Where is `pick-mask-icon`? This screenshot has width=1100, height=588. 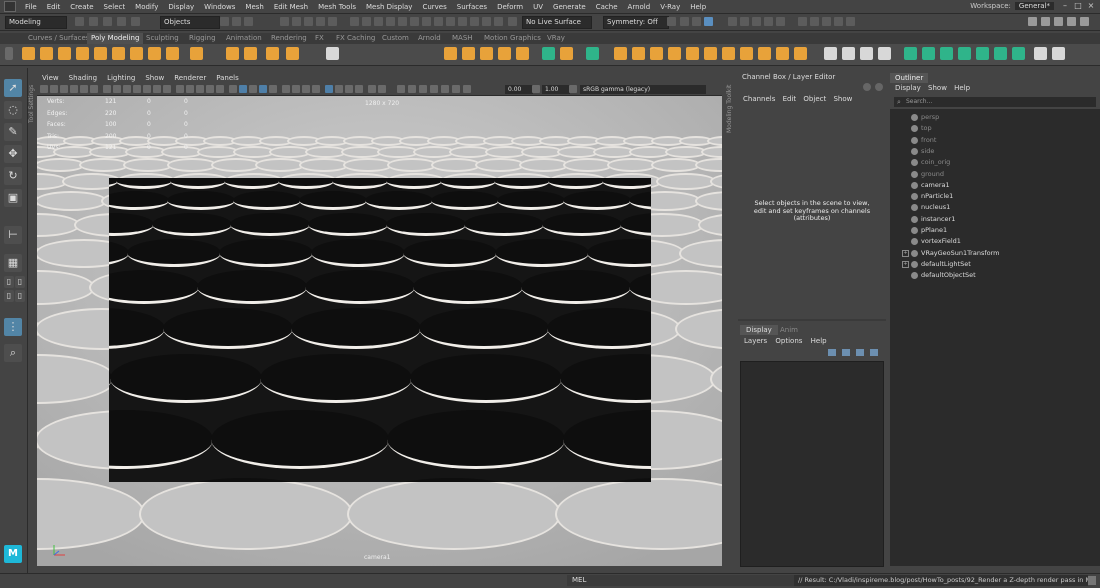 pick-mask-icon is located at coordinates (378, 21).